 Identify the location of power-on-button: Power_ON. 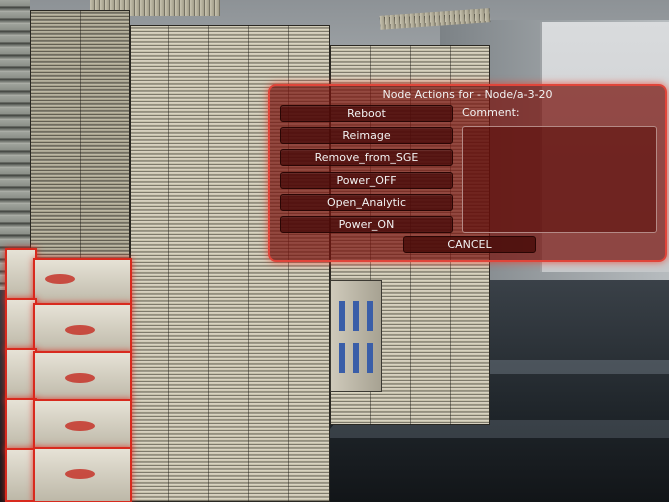
(366, 224).